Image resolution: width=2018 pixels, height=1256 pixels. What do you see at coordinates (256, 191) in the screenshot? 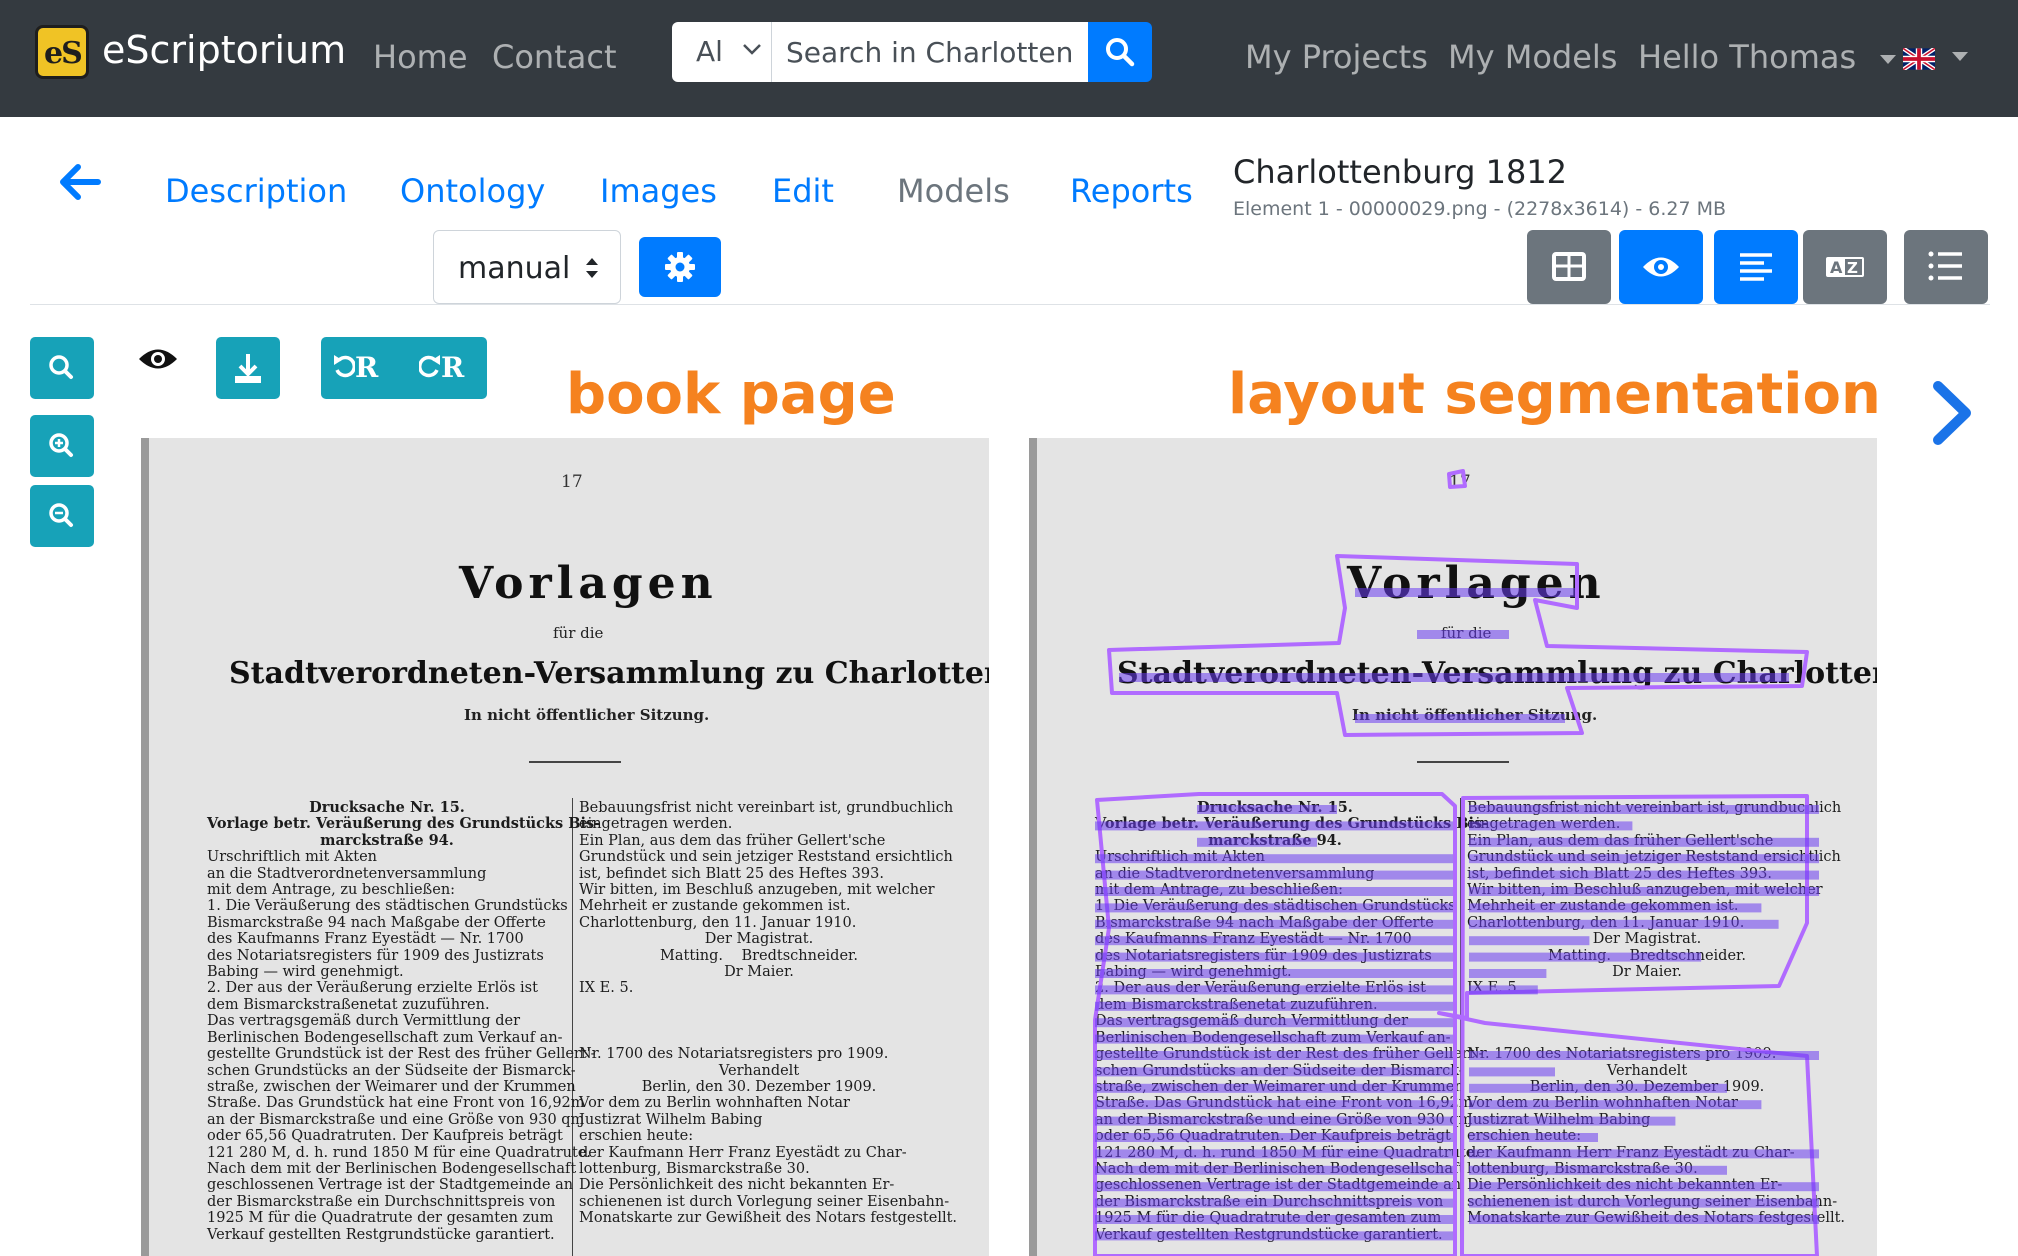
I see `tab-description: Description` at bounding box center [256, 191].